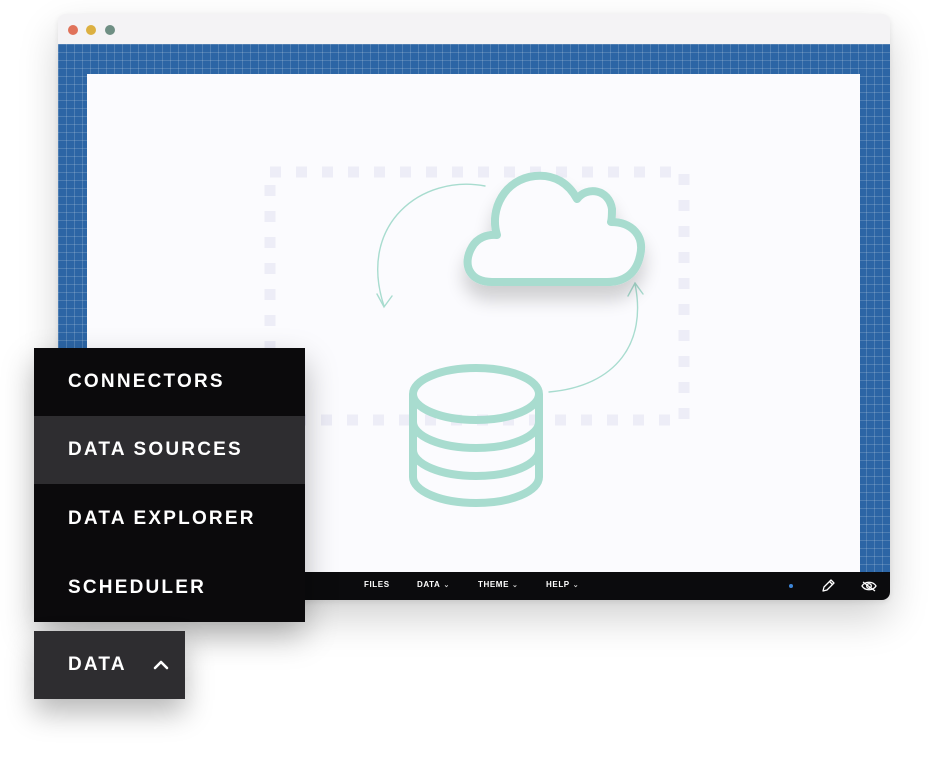 Image resolution: width=942 pixels, height=774 pixels. What do you see at coordinates (110, 30) in the screenshot?
I see `zoom-window-button` at bounding box center [110, 30].